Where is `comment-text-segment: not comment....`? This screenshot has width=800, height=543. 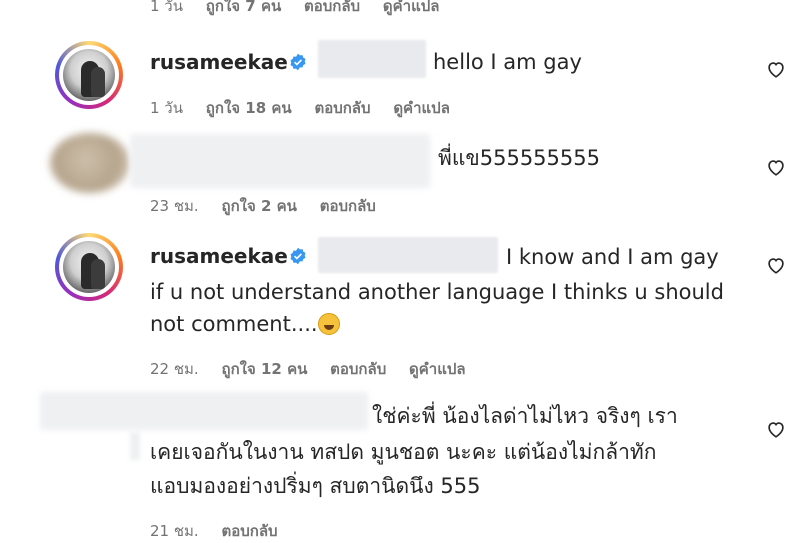 comment-text-segment: not comment.... is located at coordinates (234, 324).